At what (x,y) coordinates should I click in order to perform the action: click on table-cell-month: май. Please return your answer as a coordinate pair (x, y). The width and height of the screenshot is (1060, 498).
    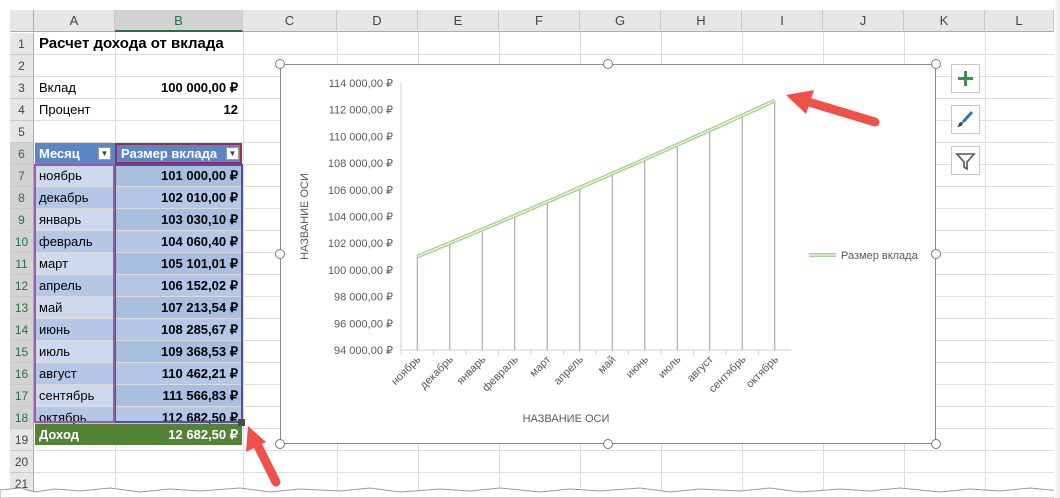
    Looking at the image, I should click on (75, 307).